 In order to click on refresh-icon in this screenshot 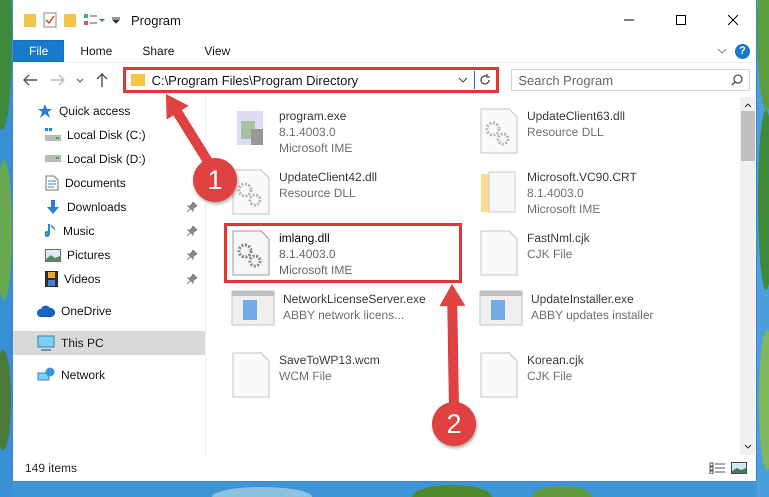, I will do `click(484, 80)`.